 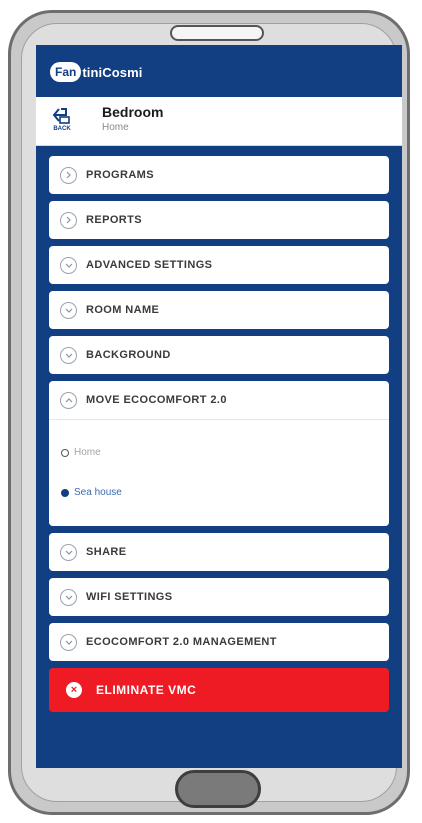 What do you see at coordinates (219, 220) in the screenshot?
I see `menu-item-reports: REPORTS` at bounding box center [219, 220].